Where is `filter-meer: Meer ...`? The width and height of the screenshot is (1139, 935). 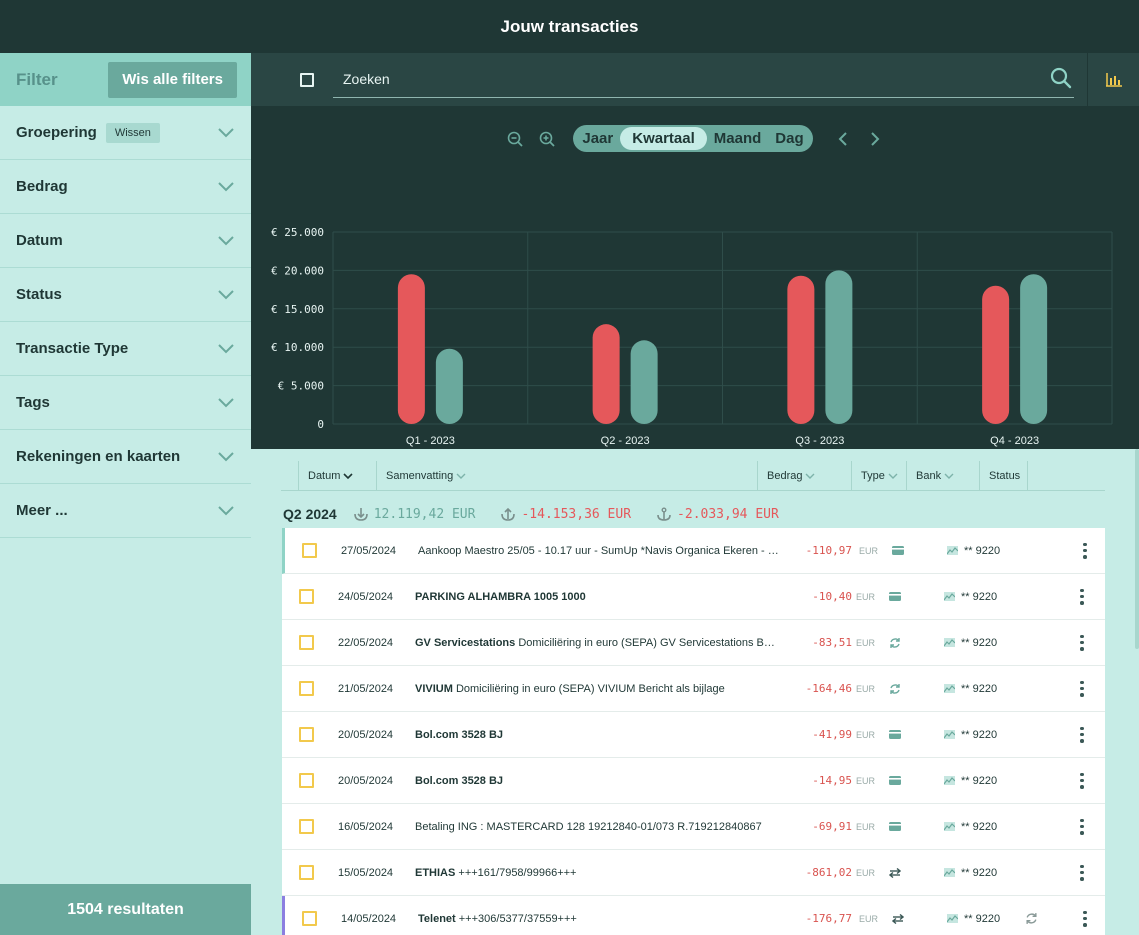
filter-meer: Meer ... is located at coordinates (125, 511).